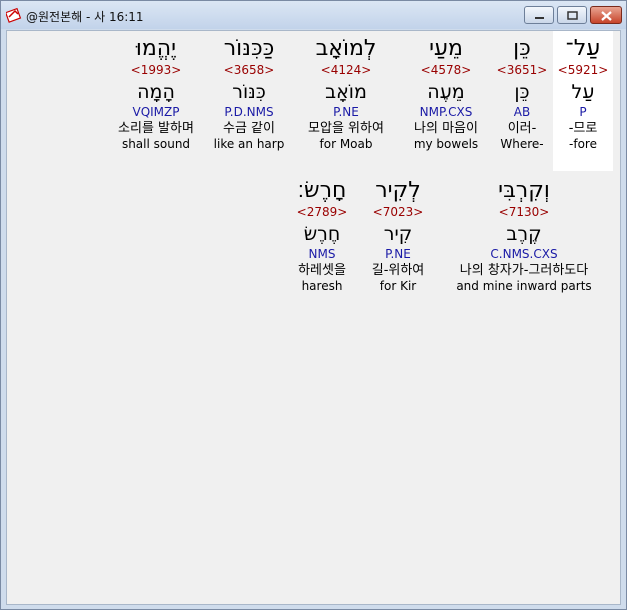 Image resolution: width=627 pixels, height=610 pixels. What do you see at coordinates (249, 112) in the screenshot?
I see `morphology-code: P.D.NMS` at bounding box center [249, 112].